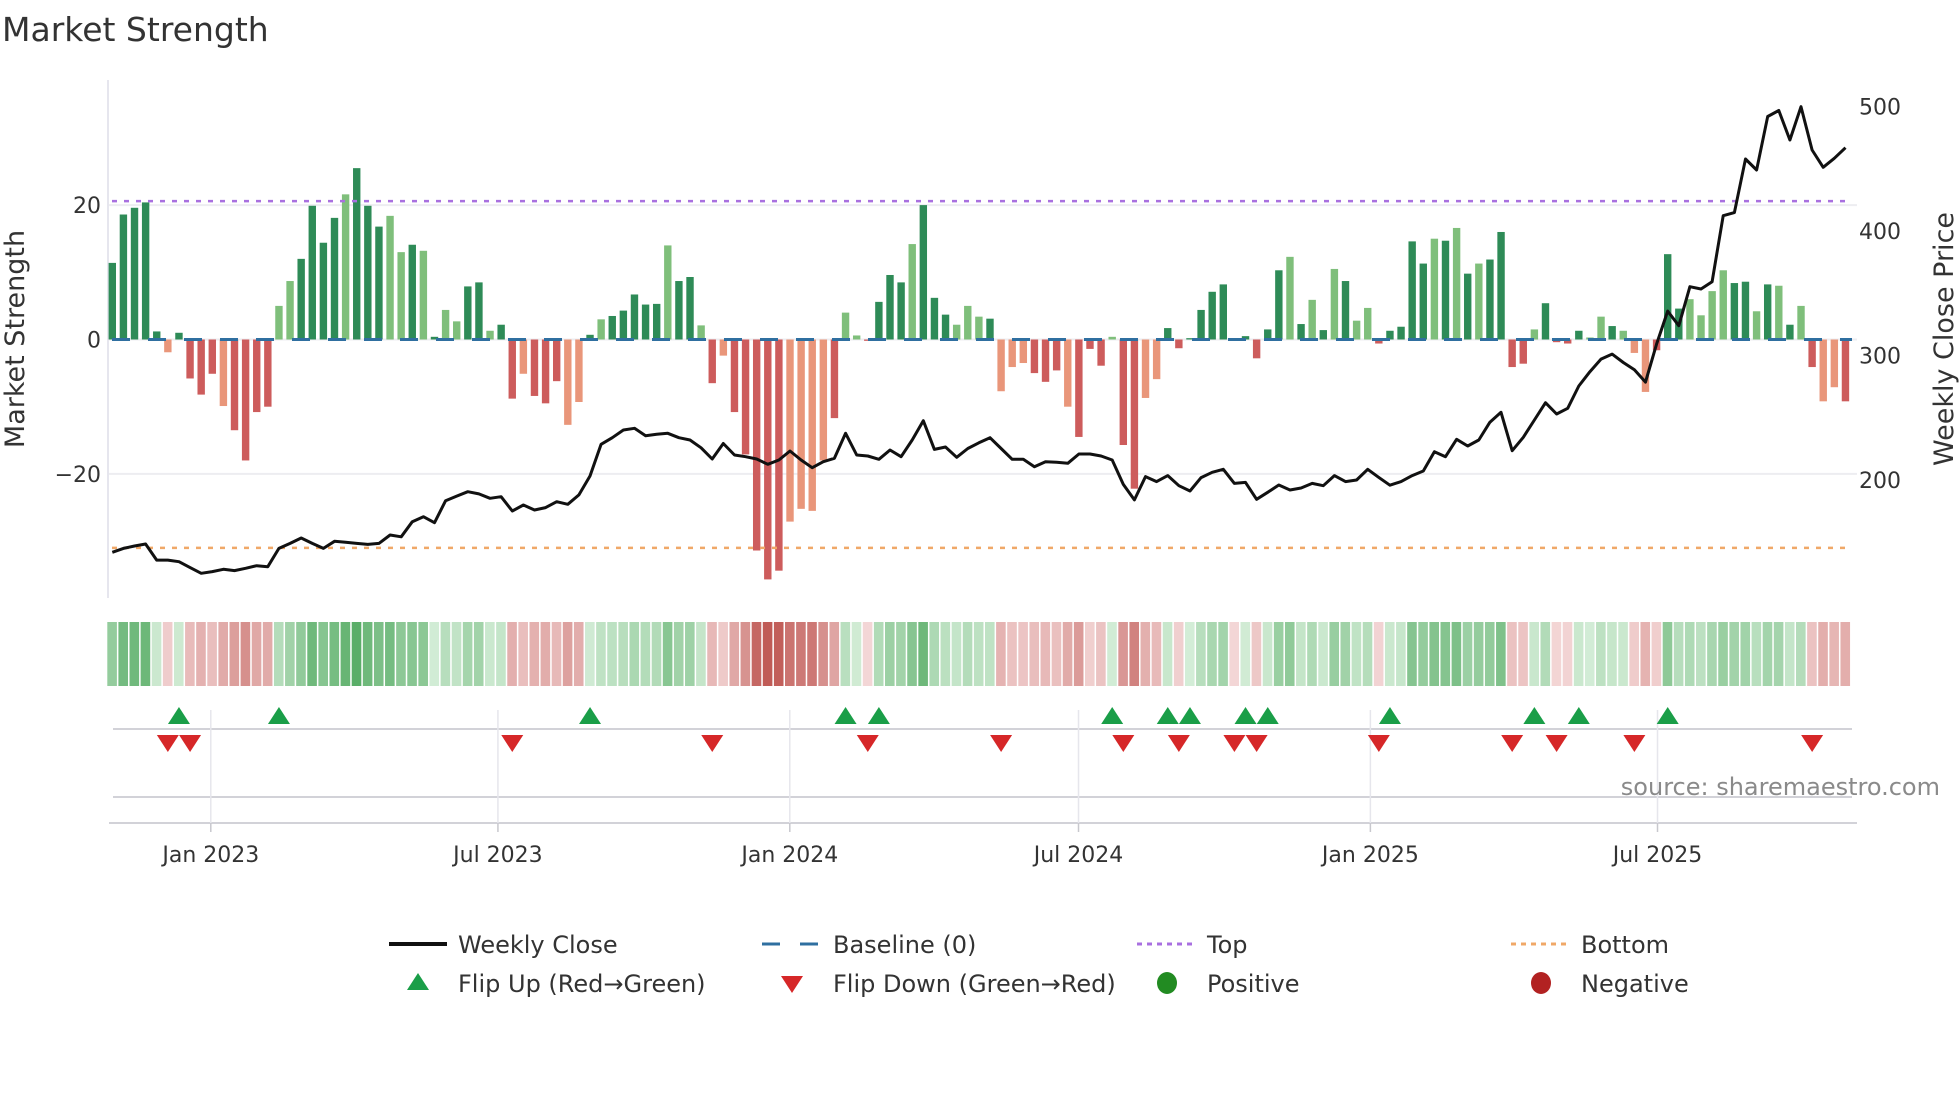 This screenshot has height=1102, width=1960. Describe the element at coordinates (1227, 945) in the screenshot. I see `legend-label: Top` at that location.